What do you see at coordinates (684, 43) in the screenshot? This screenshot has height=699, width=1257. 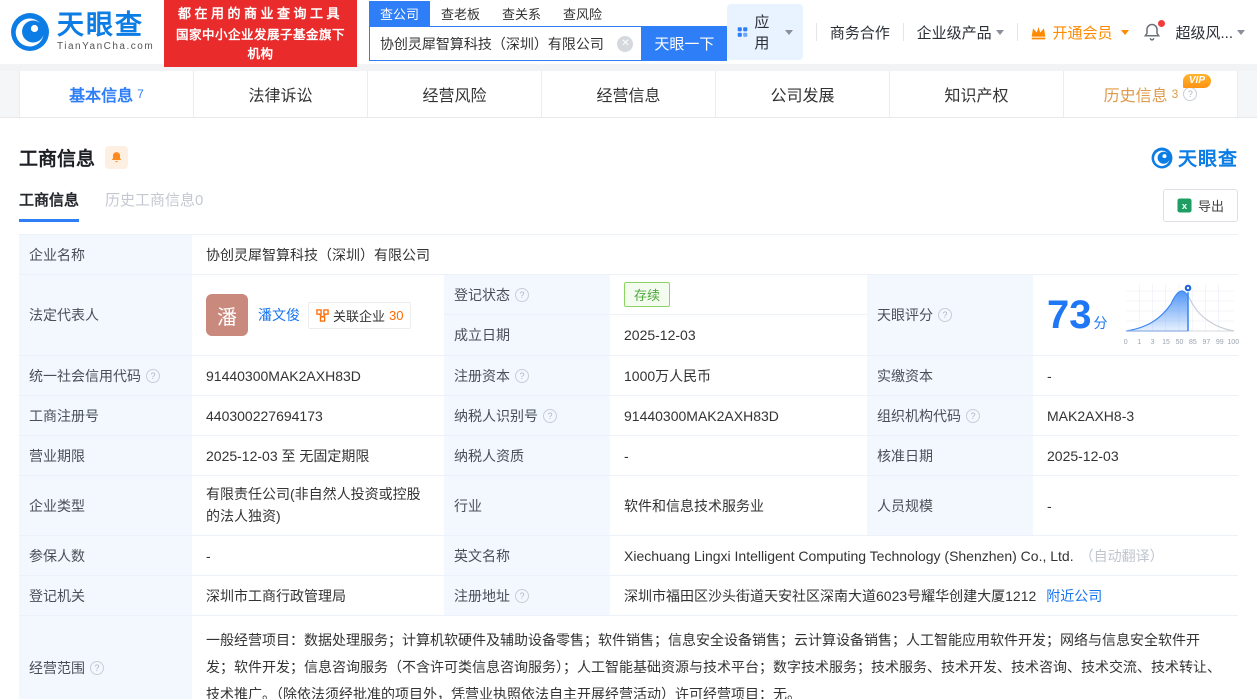 I see `search-button: 天眼一下` at bounding box center [684, 43].